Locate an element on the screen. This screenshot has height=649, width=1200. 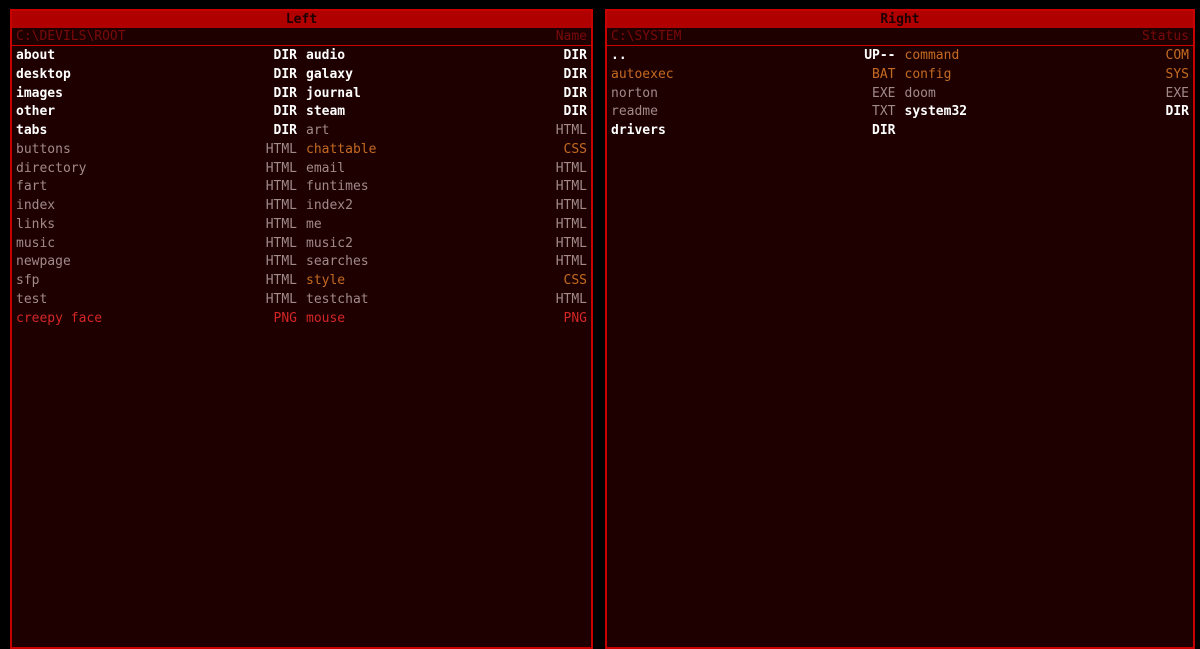
file-row: searches HTML is located at coordinates (446, 262).